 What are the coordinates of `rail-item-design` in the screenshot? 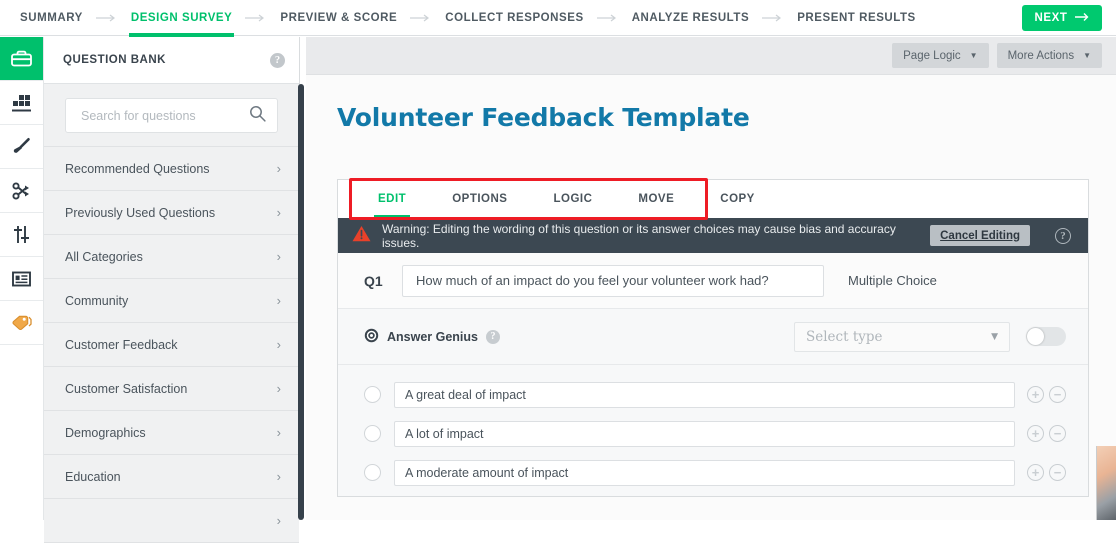 It's located at (21, 147).